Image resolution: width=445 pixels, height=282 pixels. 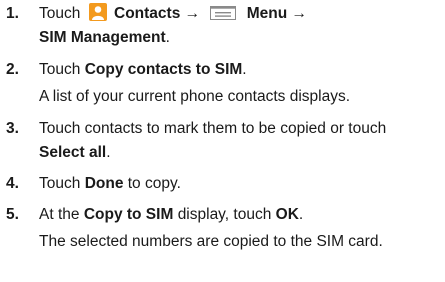 I want to click on step-2-line-1: Touch Copy contacts to SIM., so click(x=143, y=70).